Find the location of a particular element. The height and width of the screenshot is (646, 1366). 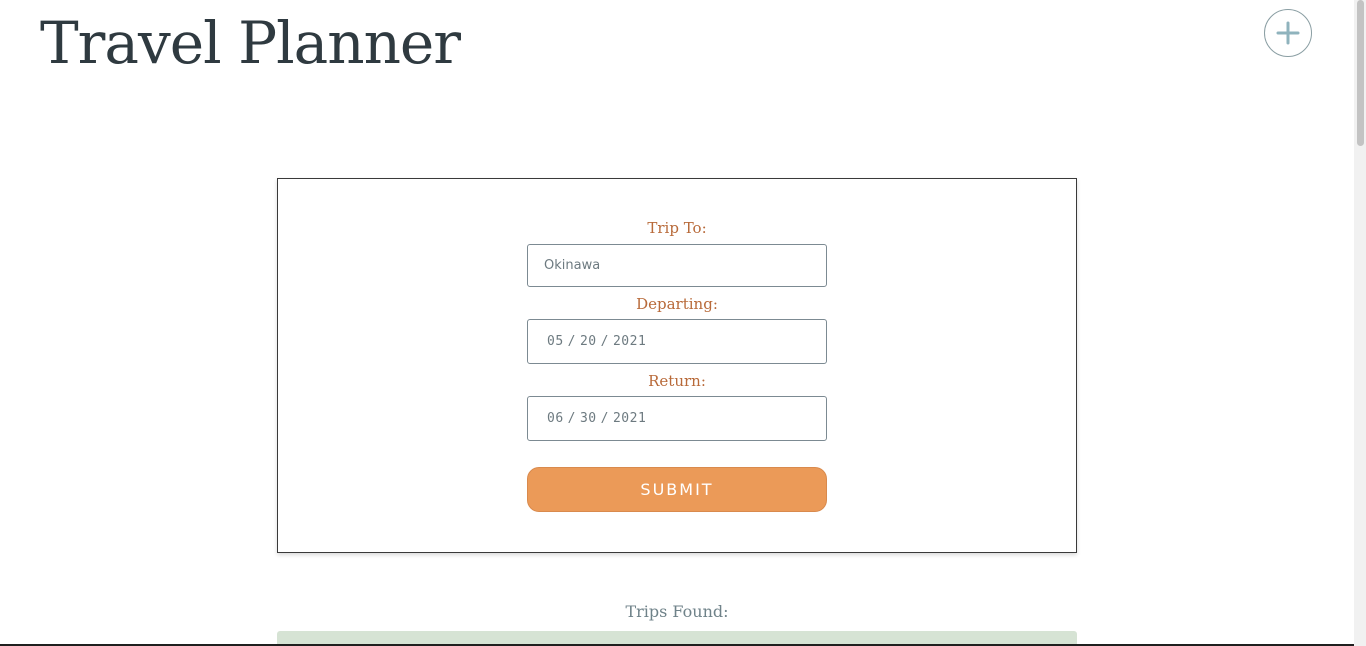

plus-icon is located at coordinates (1288, 33).